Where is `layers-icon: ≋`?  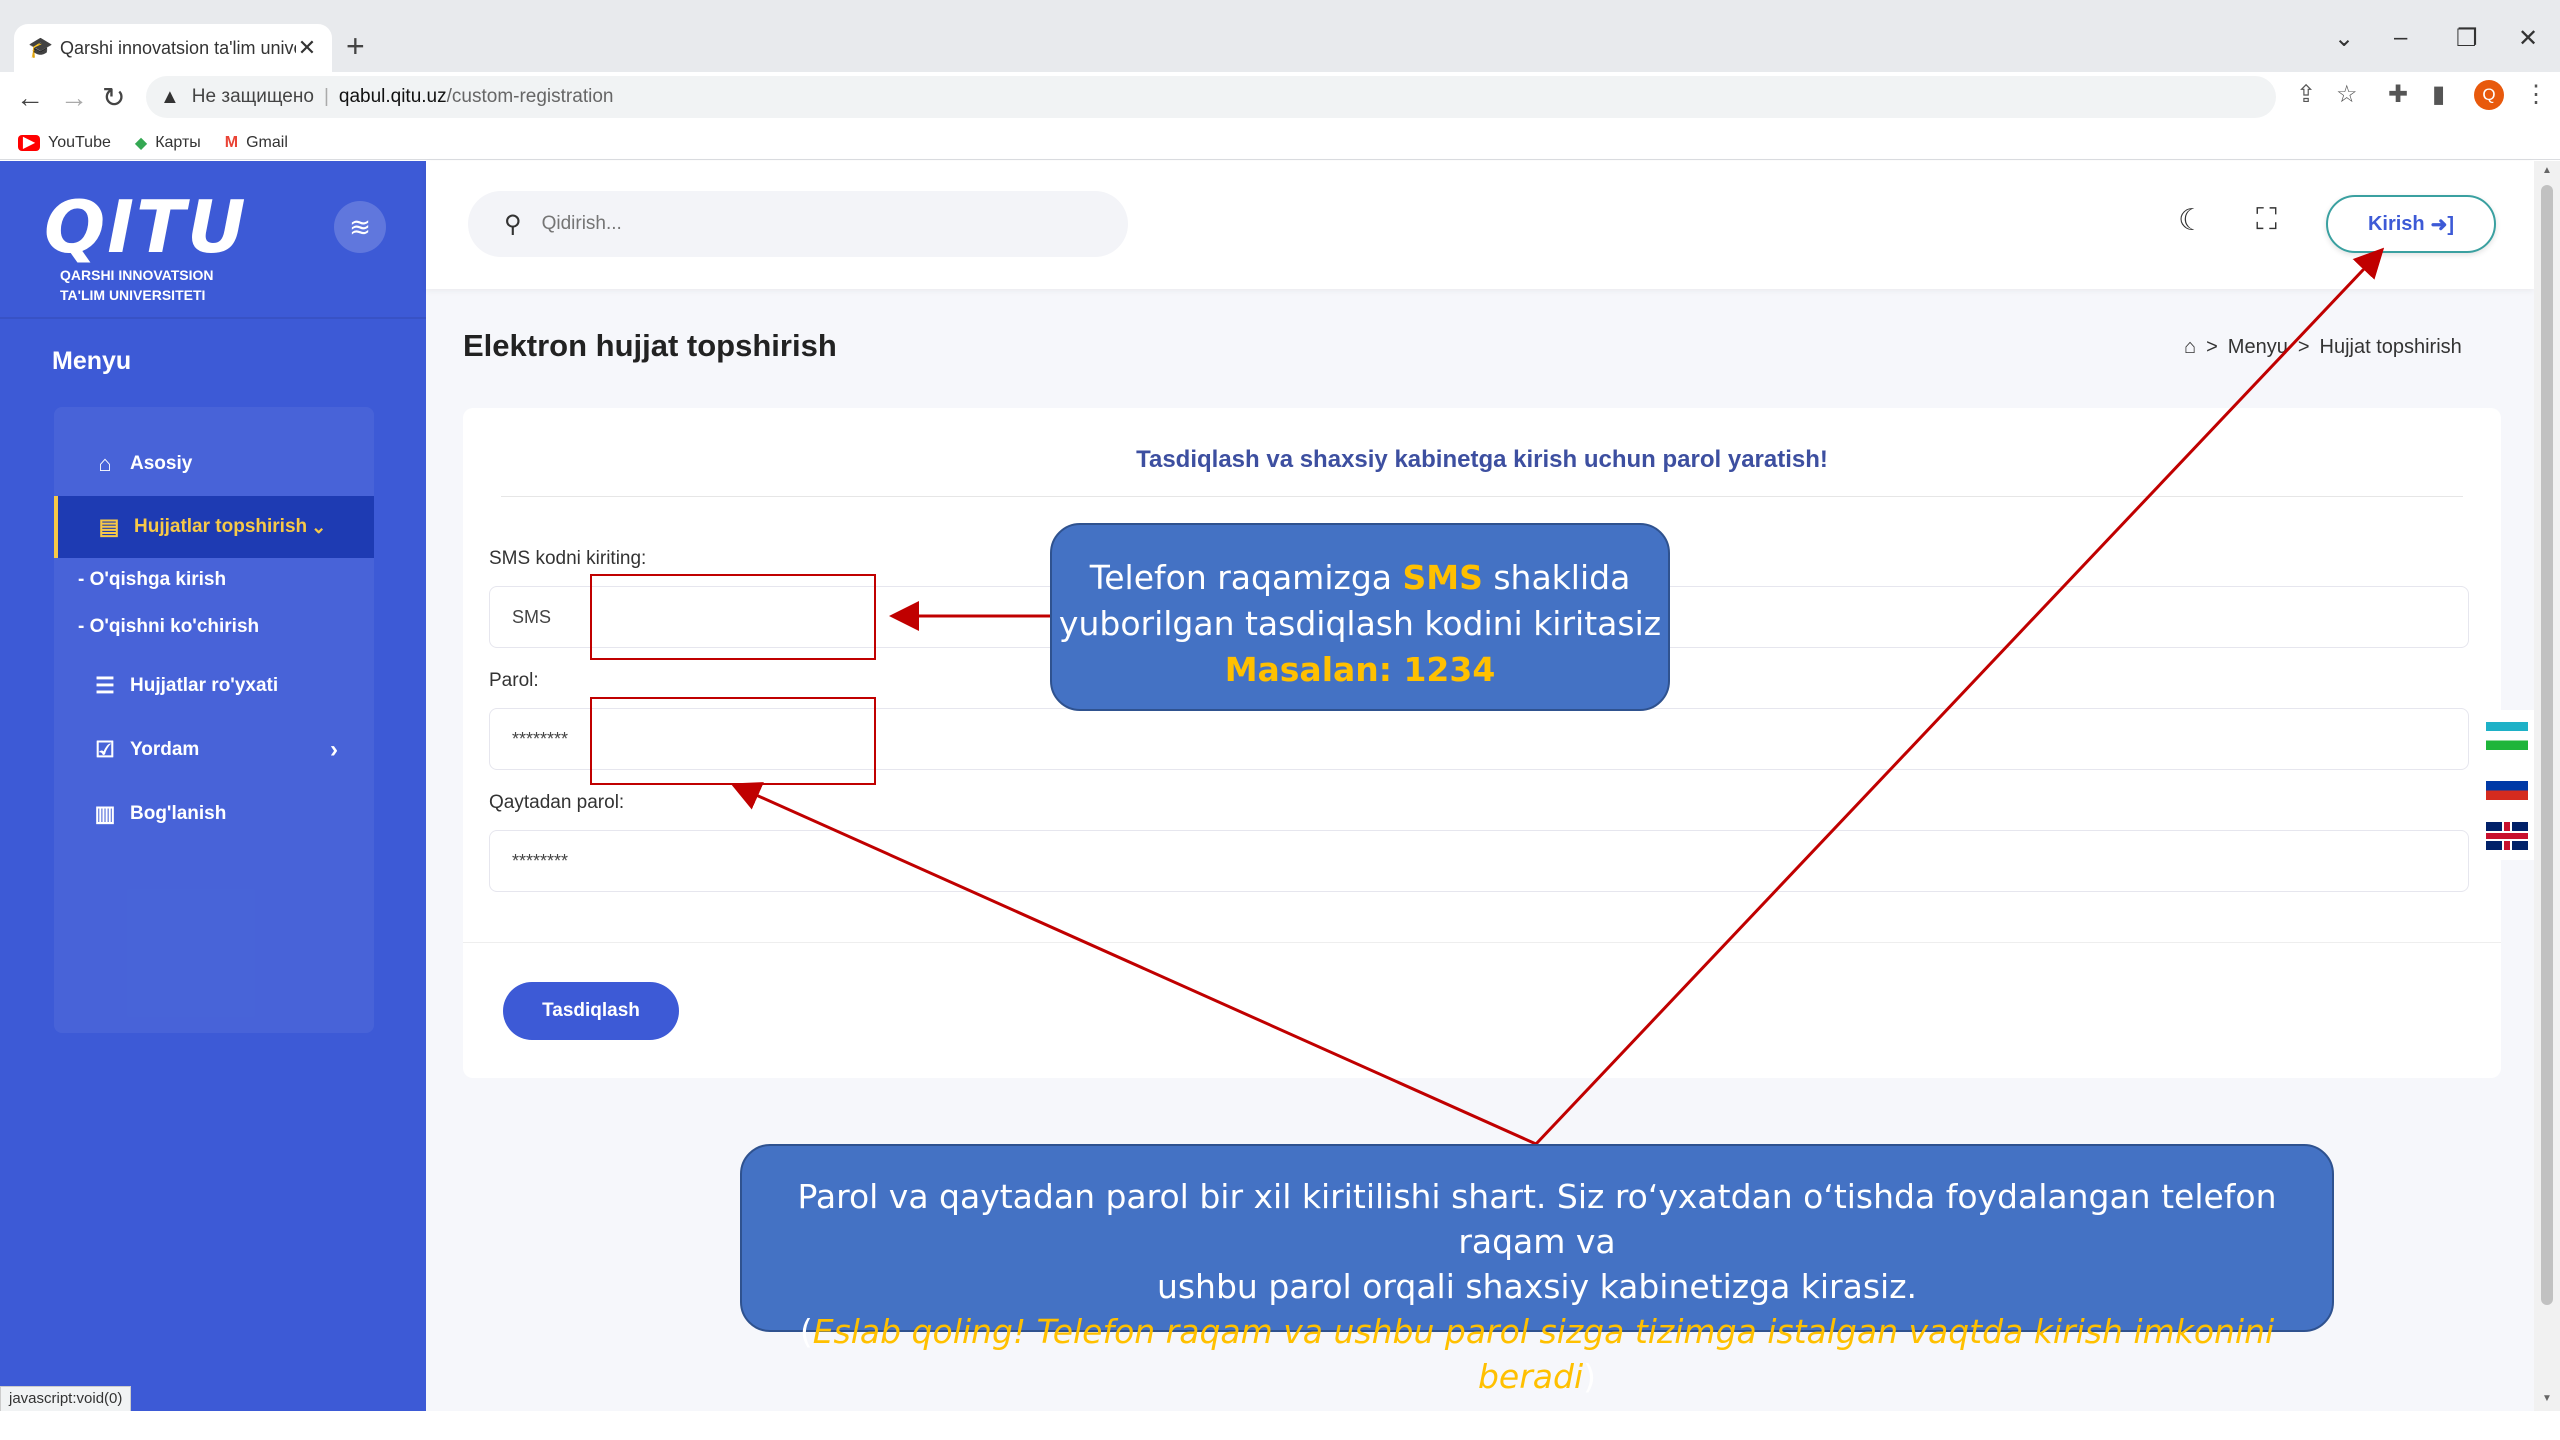
layers-icon: ≋ is located at coordinates (360, 227).